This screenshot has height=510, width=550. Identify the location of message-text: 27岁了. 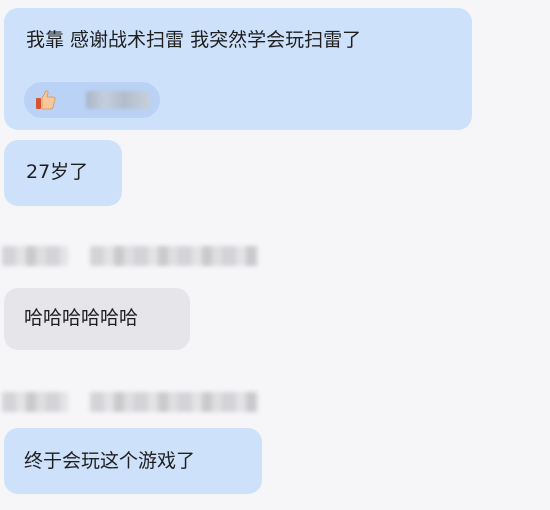
(57, 172).